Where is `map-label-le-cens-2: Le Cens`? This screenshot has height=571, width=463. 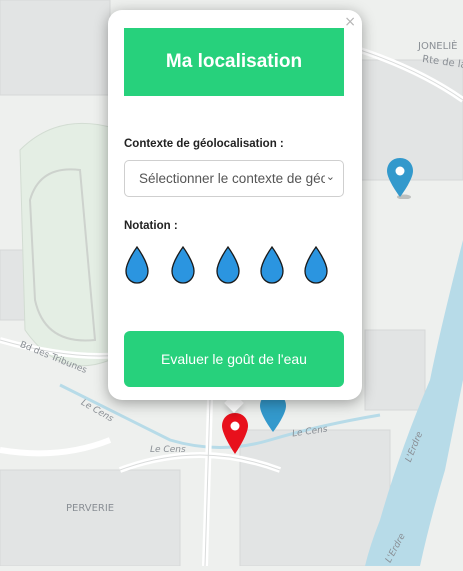
map-label-le-cens-2: Le Cens is located at coordinates (168, 450).